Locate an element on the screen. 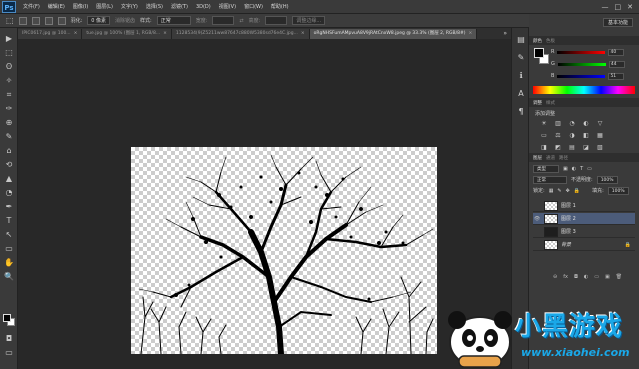 Image resolution: width=639 pixels, height=369 pixels. tab-swatches: 色板 is located at coordinates (550, 41).